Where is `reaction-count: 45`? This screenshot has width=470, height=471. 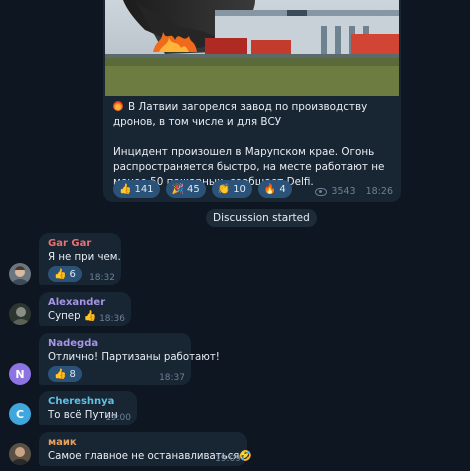 reaction-count: 45 is located at coordinates (193, 189).